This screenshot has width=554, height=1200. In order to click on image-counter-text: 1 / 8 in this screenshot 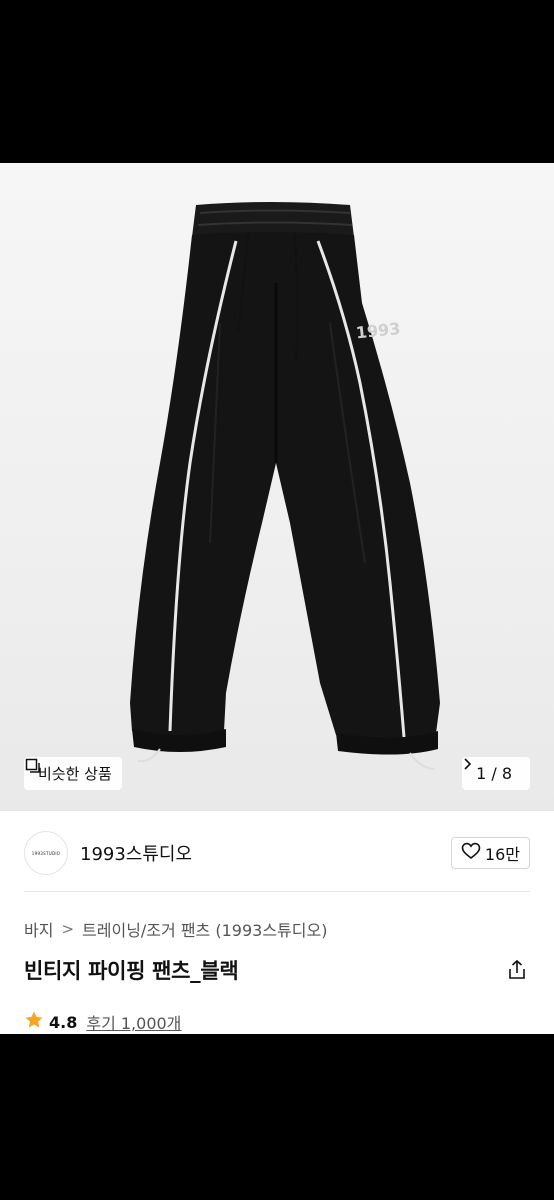, I will do `click(494, 773)`.